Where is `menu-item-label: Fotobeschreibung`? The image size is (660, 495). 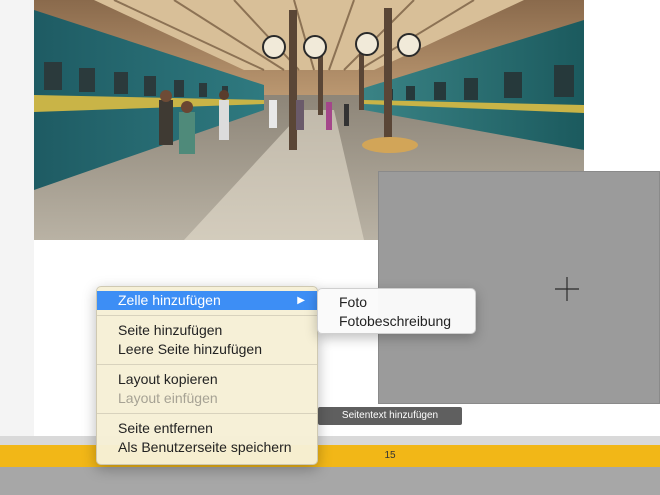 menu-item-label: Fotobeschreibung is located at coordinates (395, 321).